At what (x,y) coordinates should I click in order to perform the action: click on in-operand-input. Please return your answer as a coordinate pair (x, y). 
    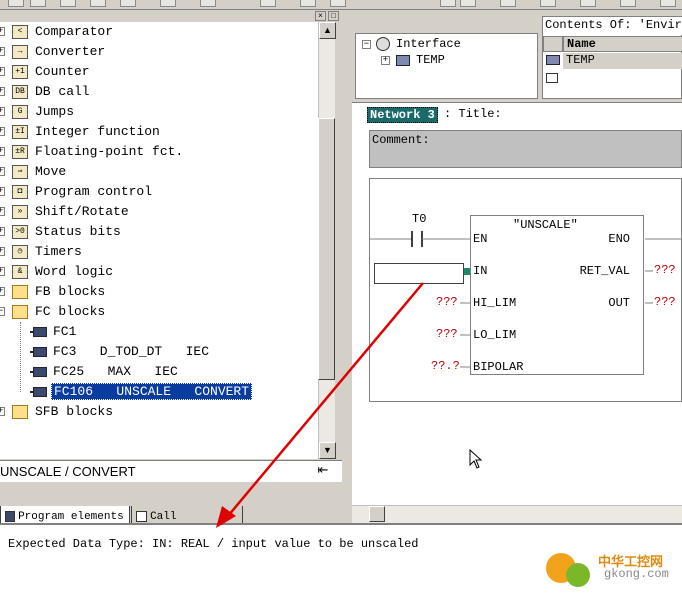
    Looking at the image, I should click on (419, 273).